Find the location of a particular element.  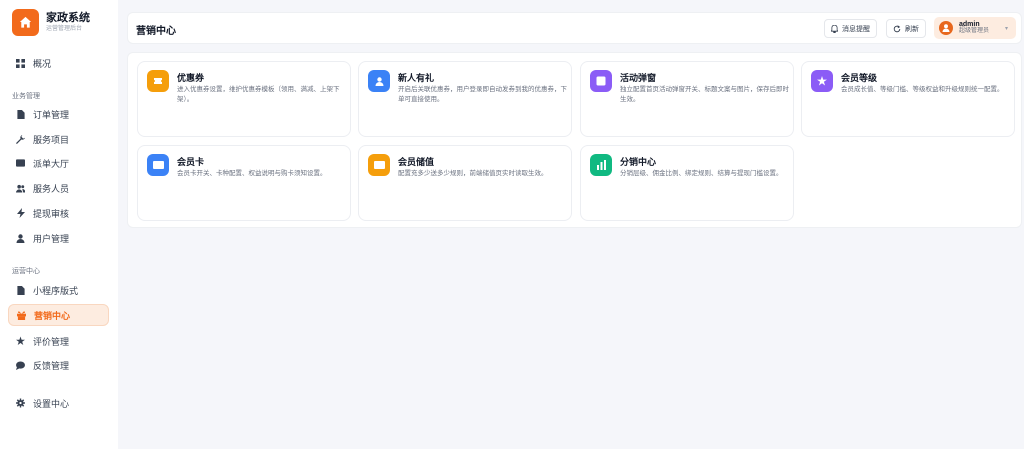

file-icon is located at coordinates (20, 290).